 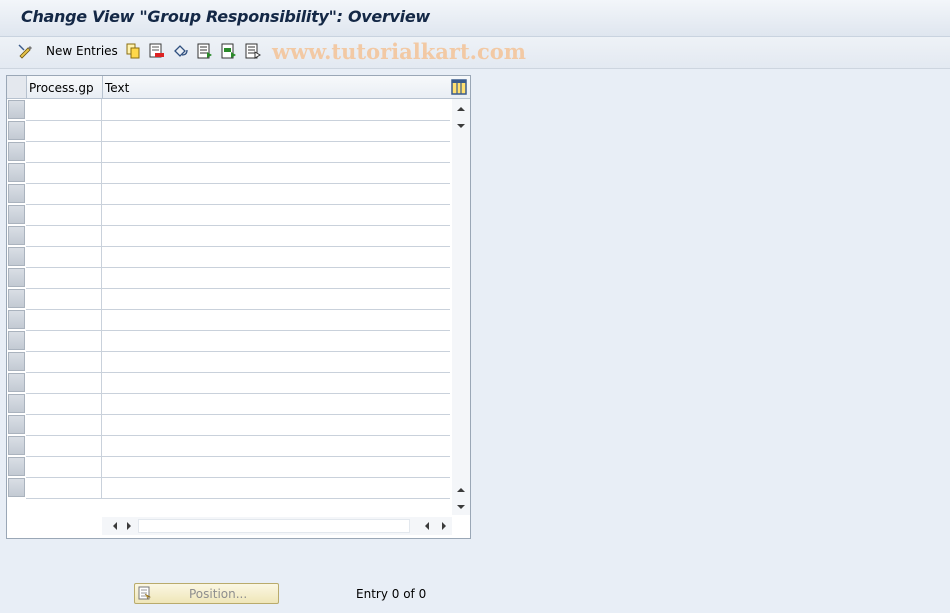 I want to click on watermark: www.tutorialkart.com, so click(x=399, y=51).